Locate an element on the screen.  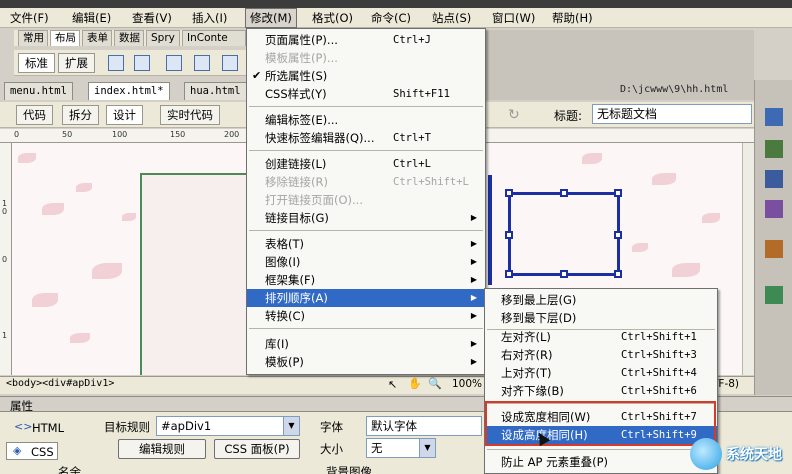
ruler-tick: 50 is located at coordinates (67, 134).